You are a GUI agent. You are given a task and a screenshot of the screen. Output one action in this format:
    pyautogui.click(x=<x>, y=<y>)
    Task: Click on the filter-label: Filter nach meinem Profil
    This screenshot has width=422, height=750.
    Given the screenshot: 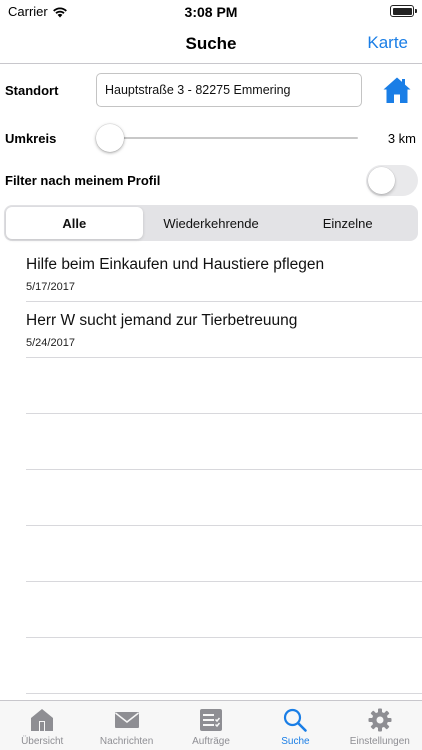 What is the action you would take?
    pyautogui.click(x=83, y=180)
    